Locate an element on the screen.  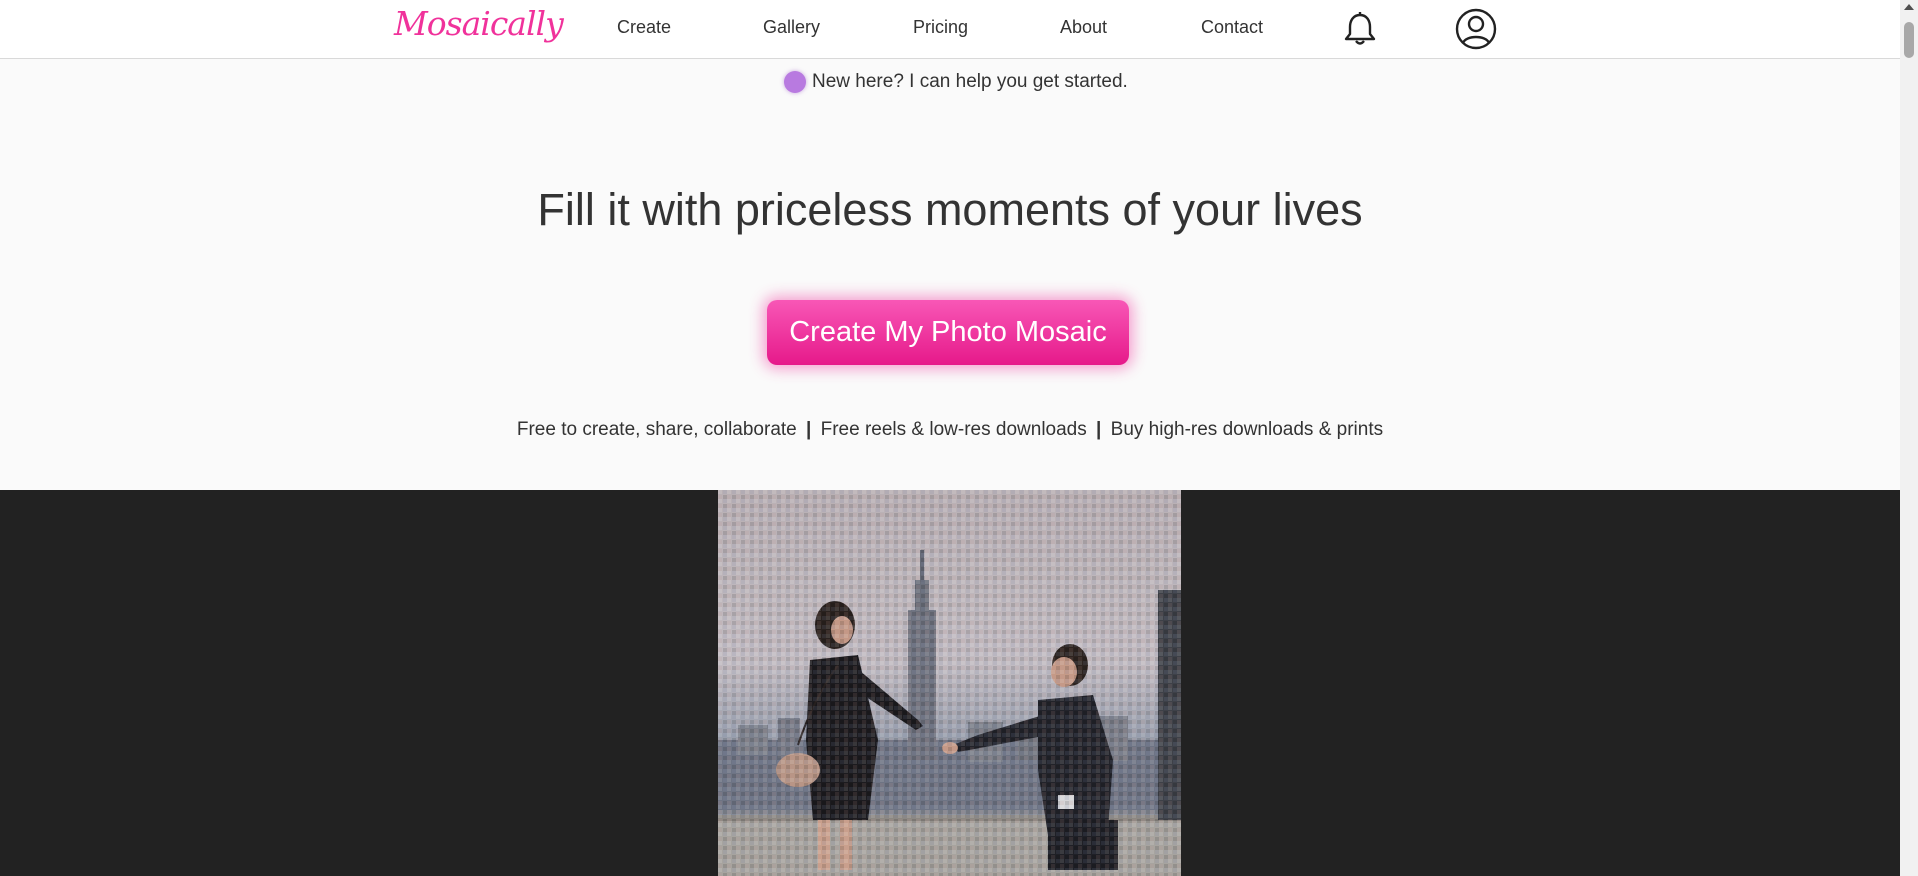
perk-free-reels: Free reels & low-res downloads is located at coordinates (953, 429).